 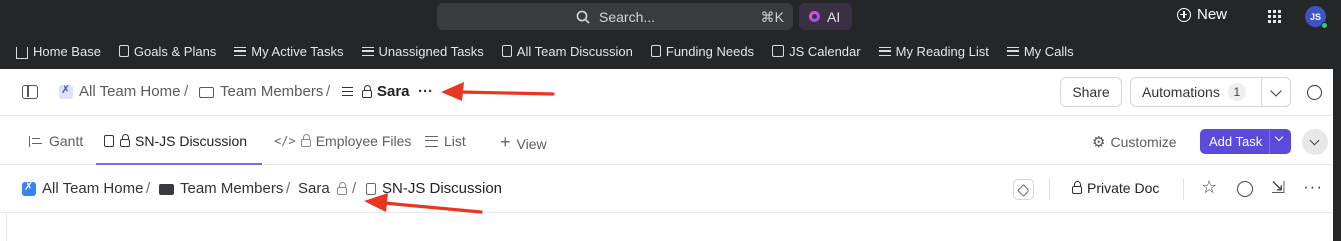 I want to click on search-bar: Search... ⌘K, so click(x=615, y=16).